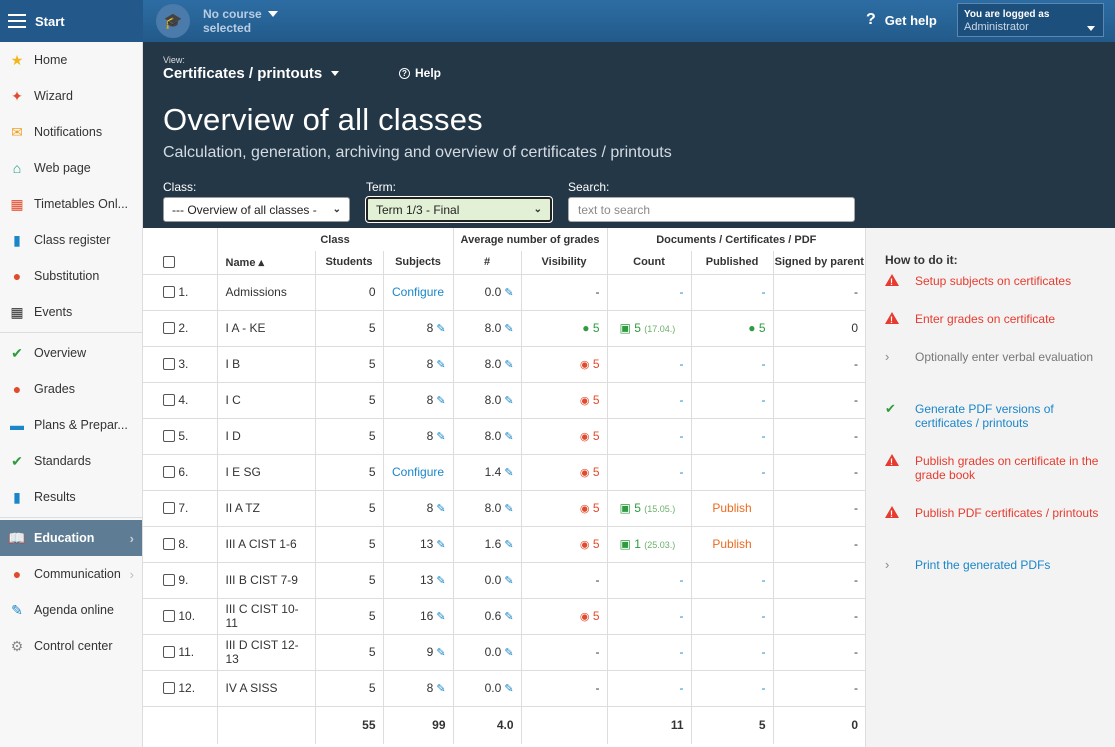 The image size is (1115, 747). I want to click on how-to-step: Setup subjects on certificates, so click(992, 281).